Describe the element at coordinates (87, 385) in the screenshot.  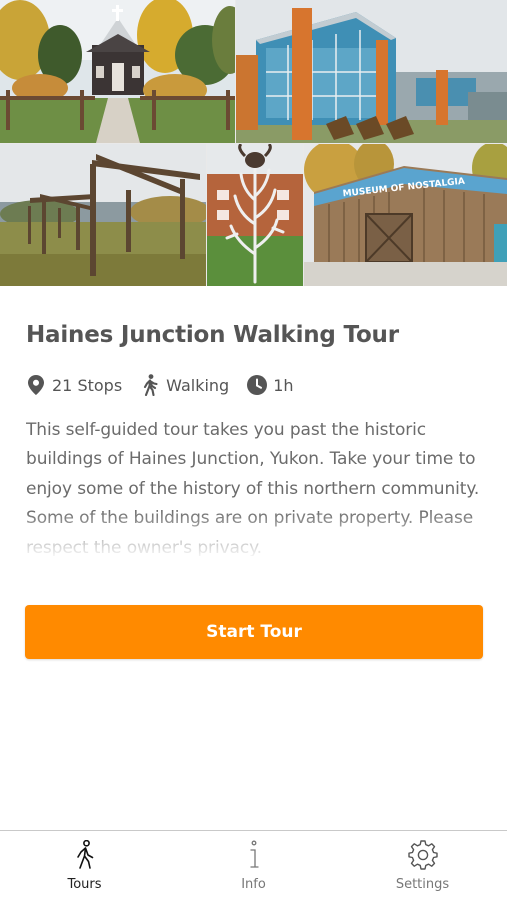
I see `stops-label: 21 Stops` at that location.